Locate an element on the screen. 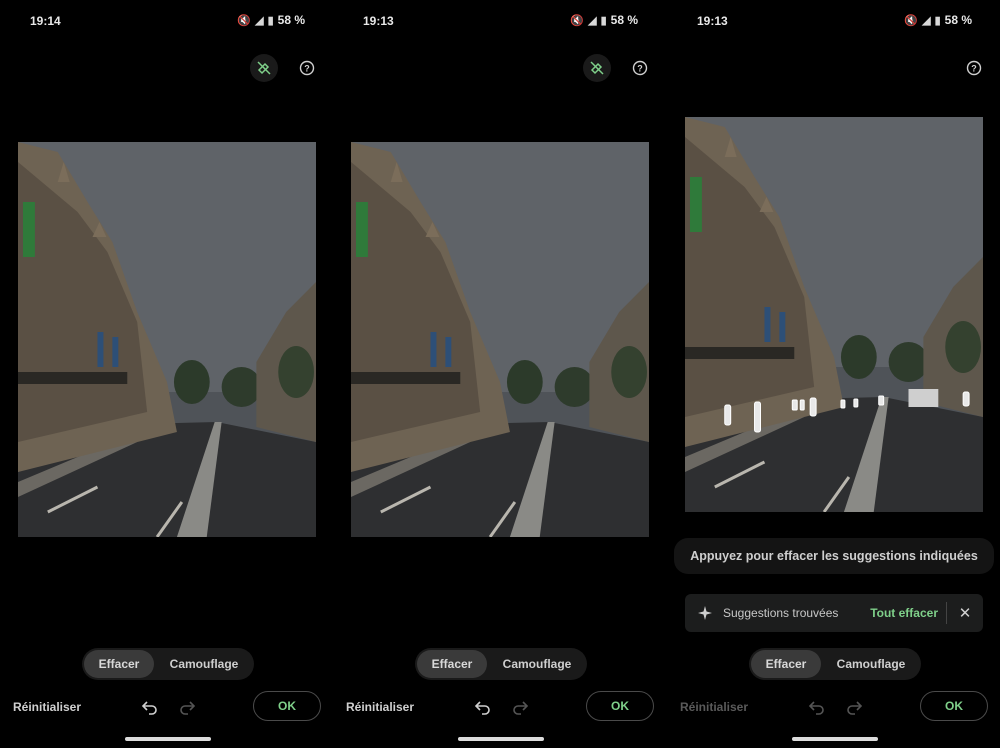 Image resolution: width=1000 pixels, height=748 pixels. suggestions-label: Suggestions trouvées is located at coordinates (781, 613).